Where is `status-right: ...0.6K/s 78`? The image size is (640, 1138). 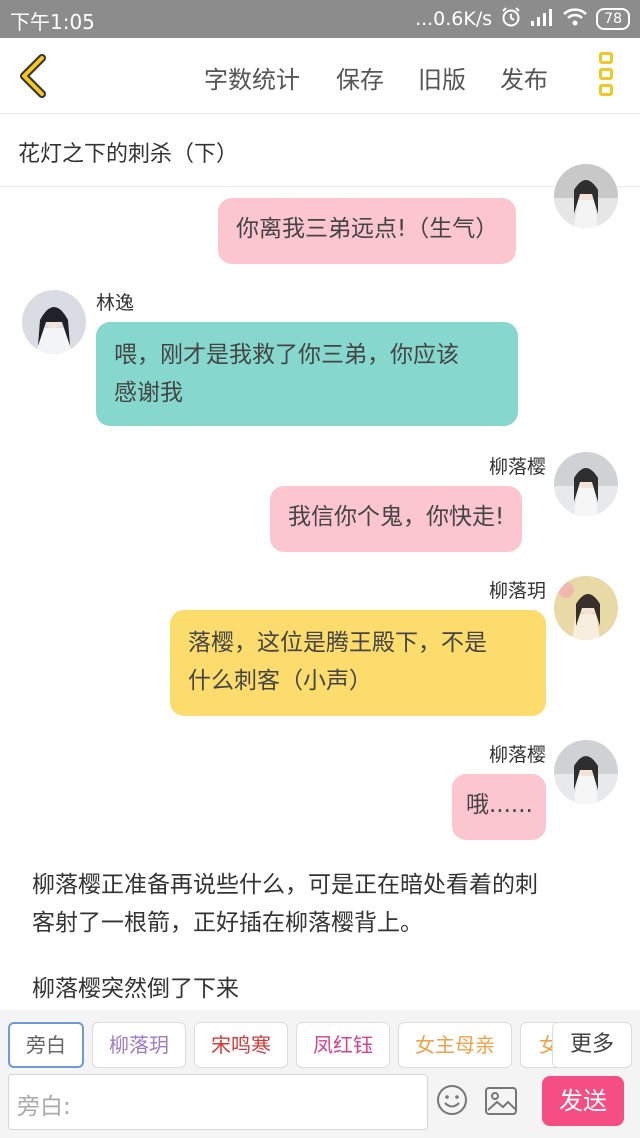 status-right: ...0.6K/s 78 is located at coordinates (522, 19).